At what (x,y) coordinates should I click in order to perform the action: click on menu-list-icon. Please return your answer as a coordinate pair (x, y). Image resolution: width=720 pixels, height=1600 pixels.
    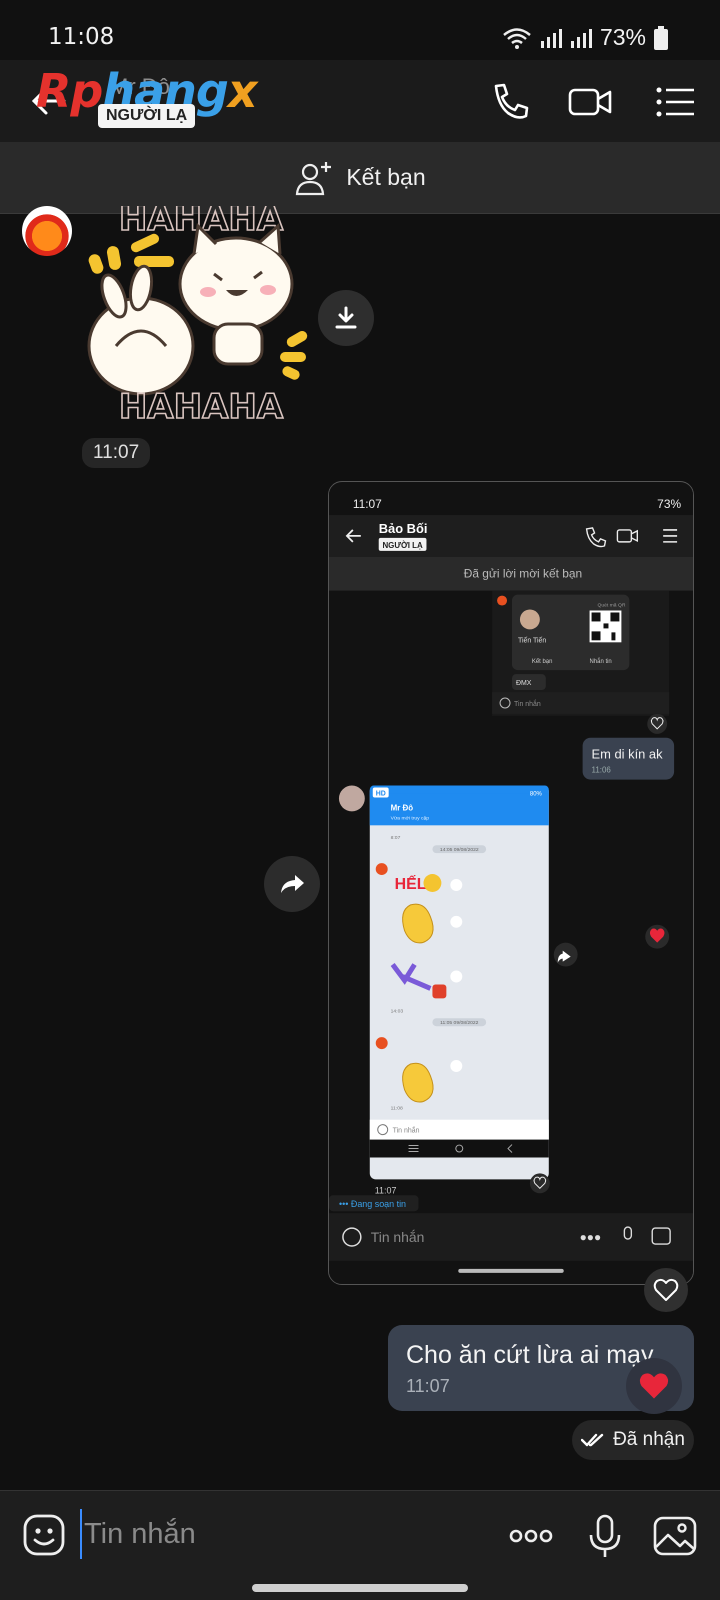
    Looking at the image, I should click on (676, 102).